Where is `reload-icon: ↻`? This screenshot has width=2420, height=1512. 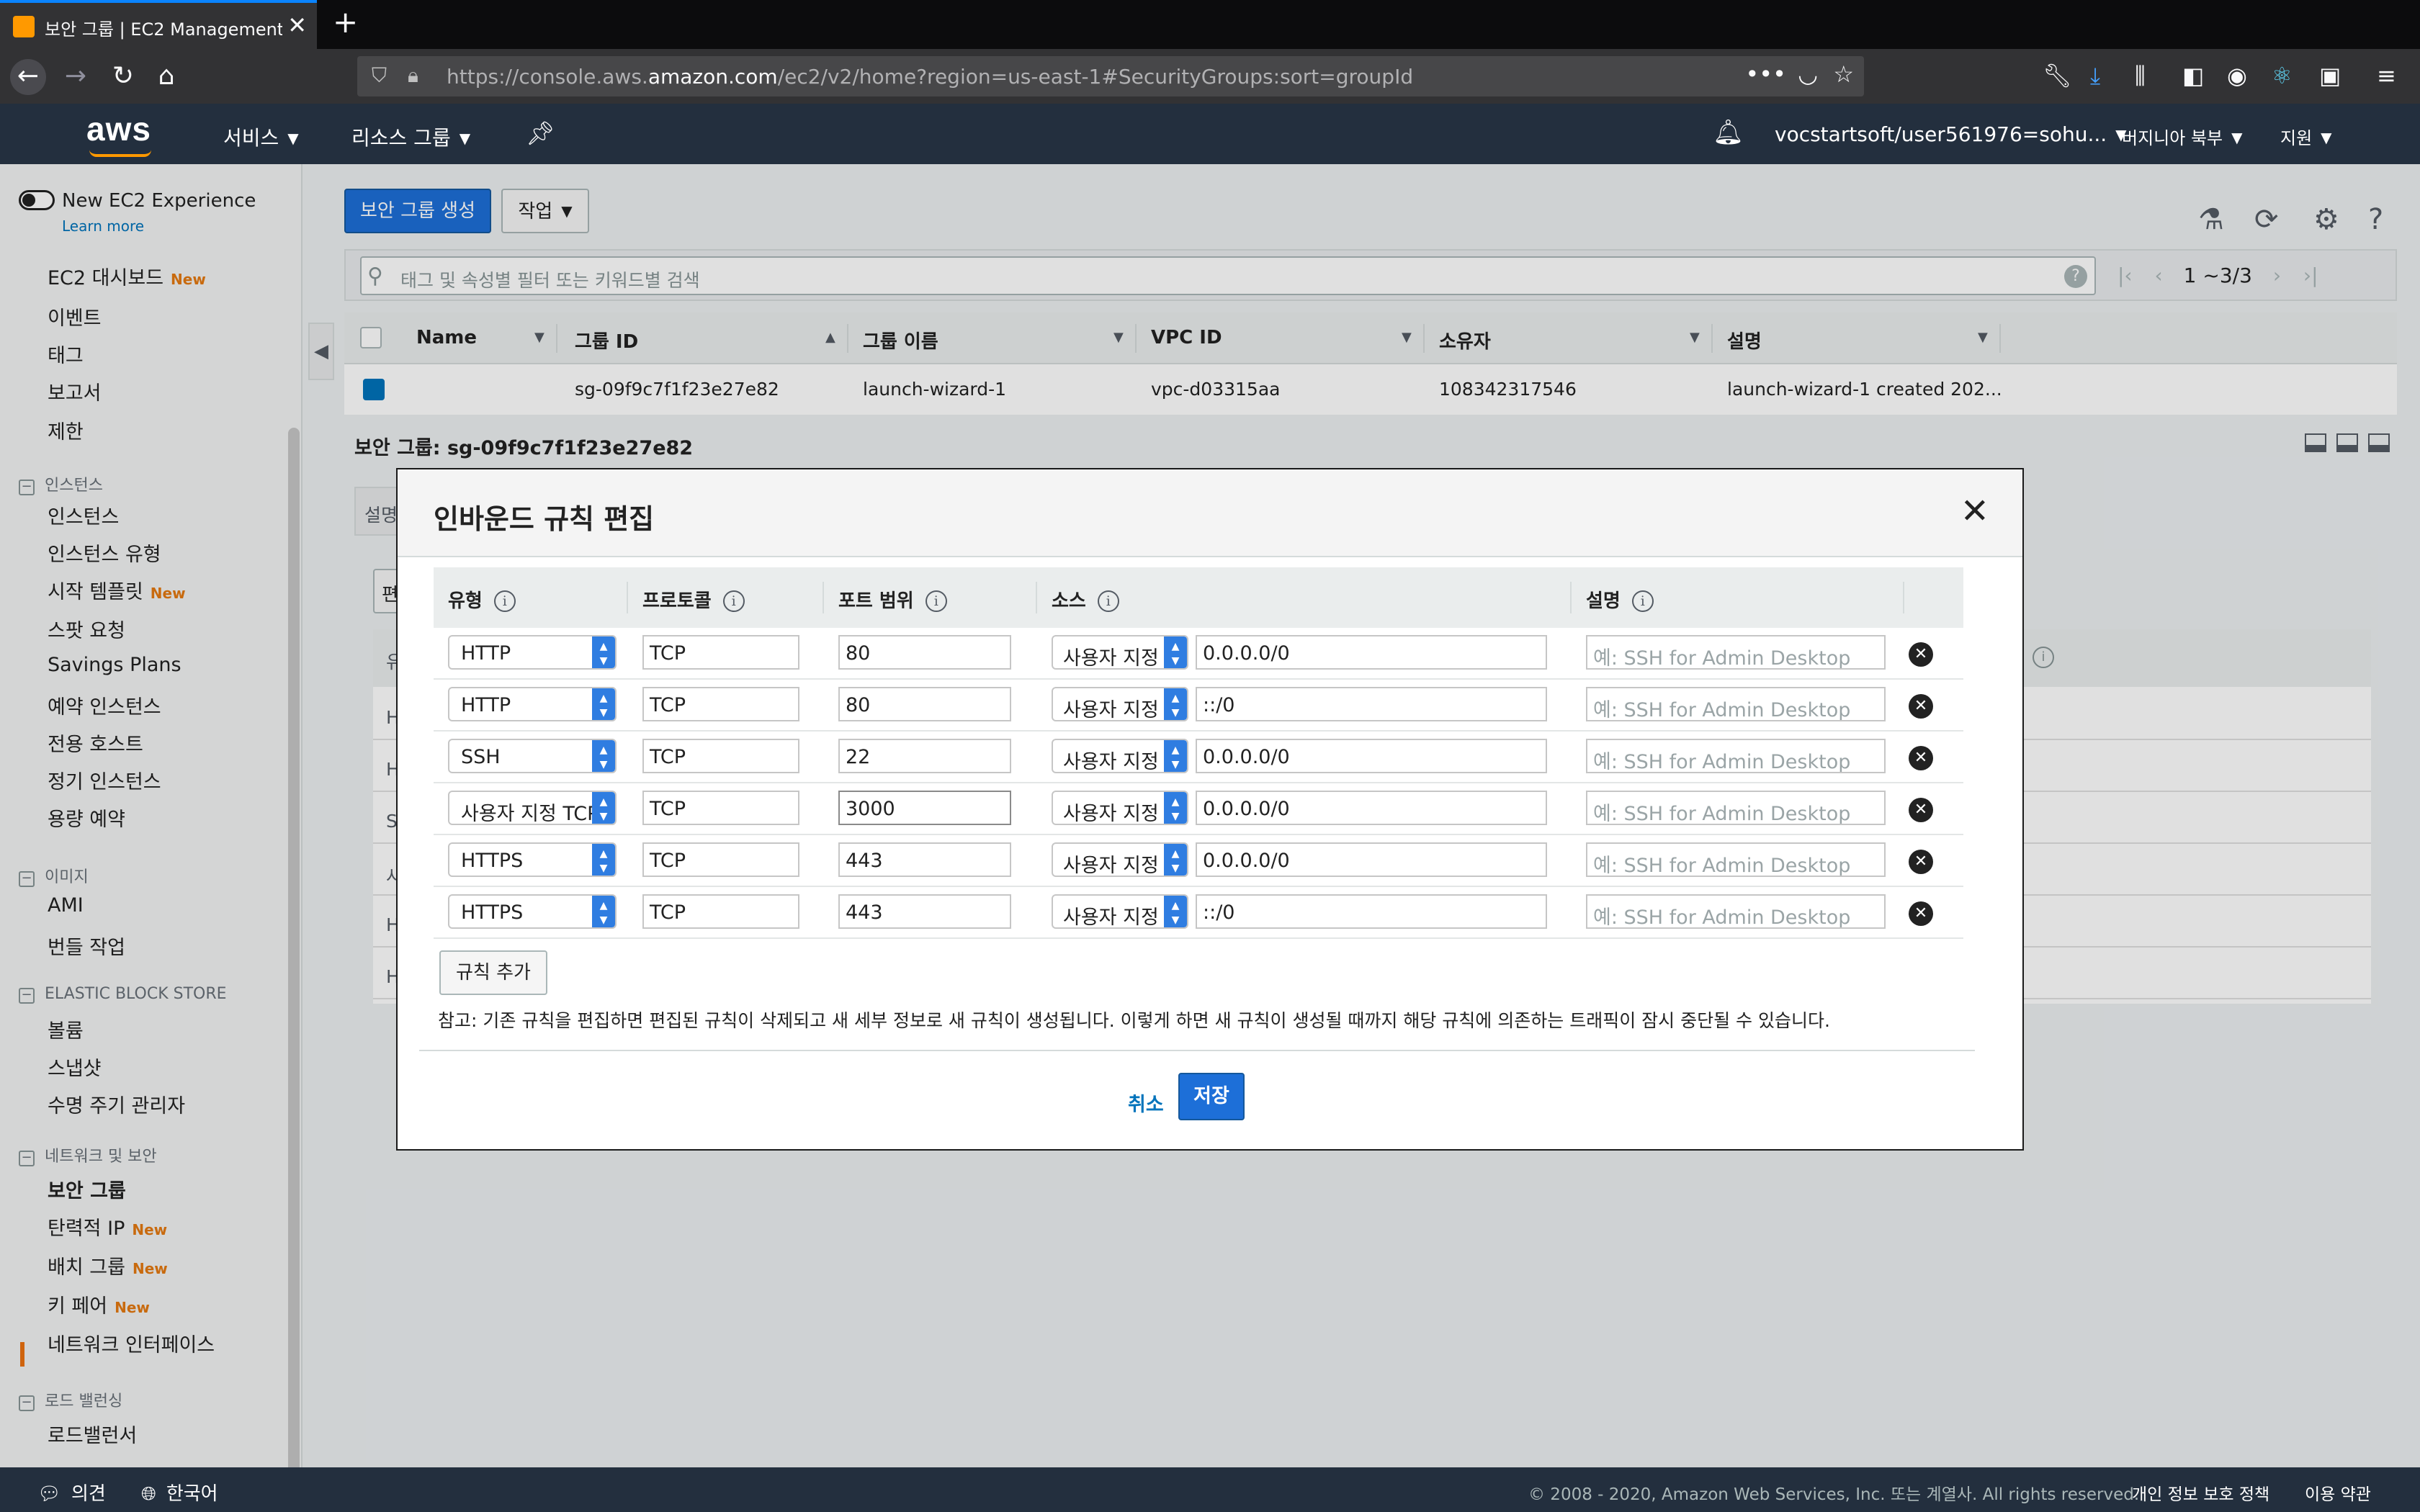
reload-icon: ↻ is located at coordinates (123, 77).